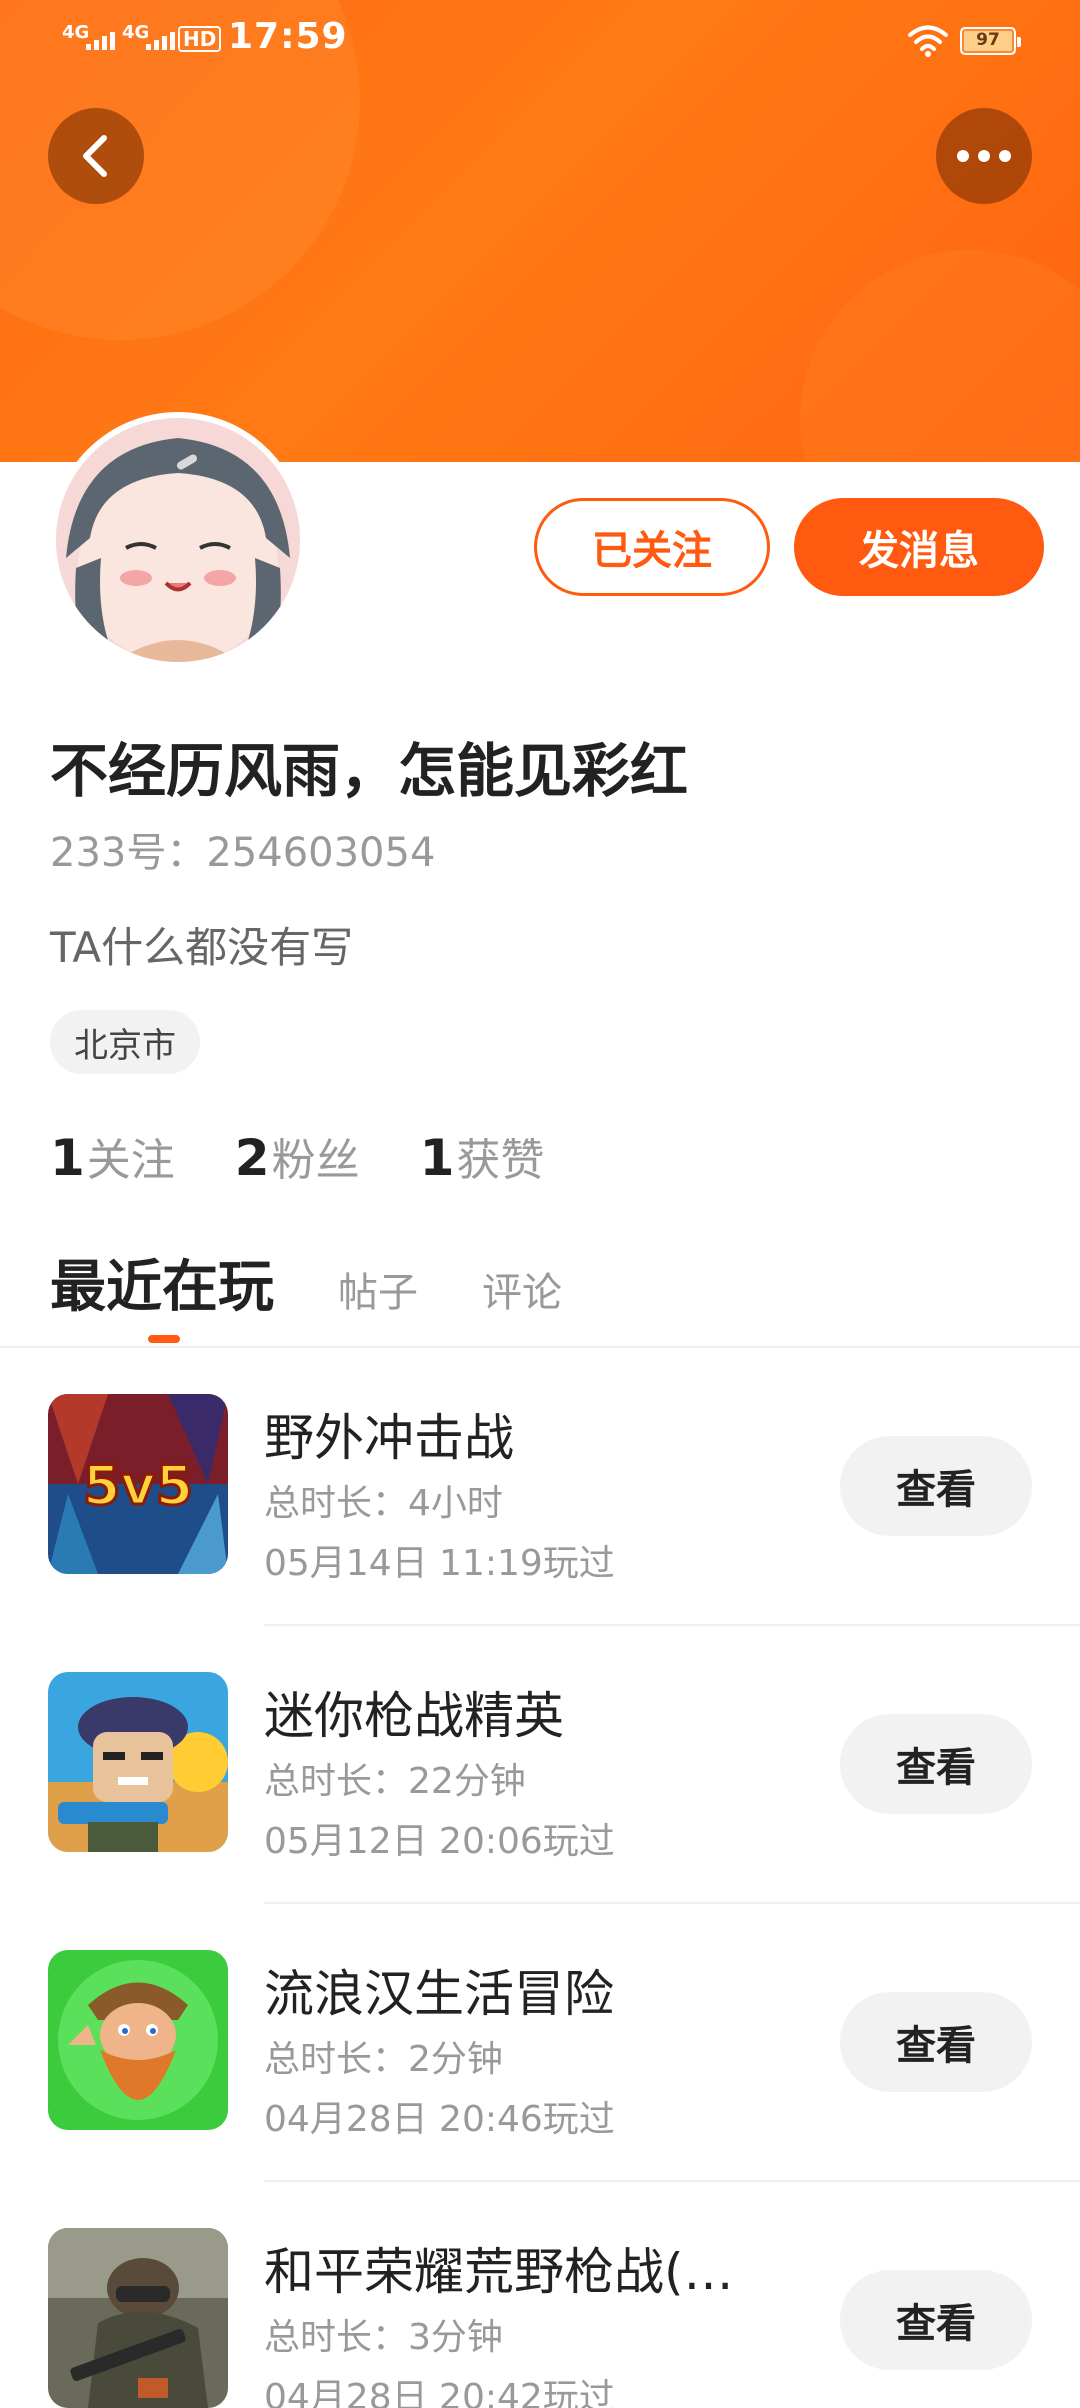  I want to click on wifi-icon, so click(928, 41).